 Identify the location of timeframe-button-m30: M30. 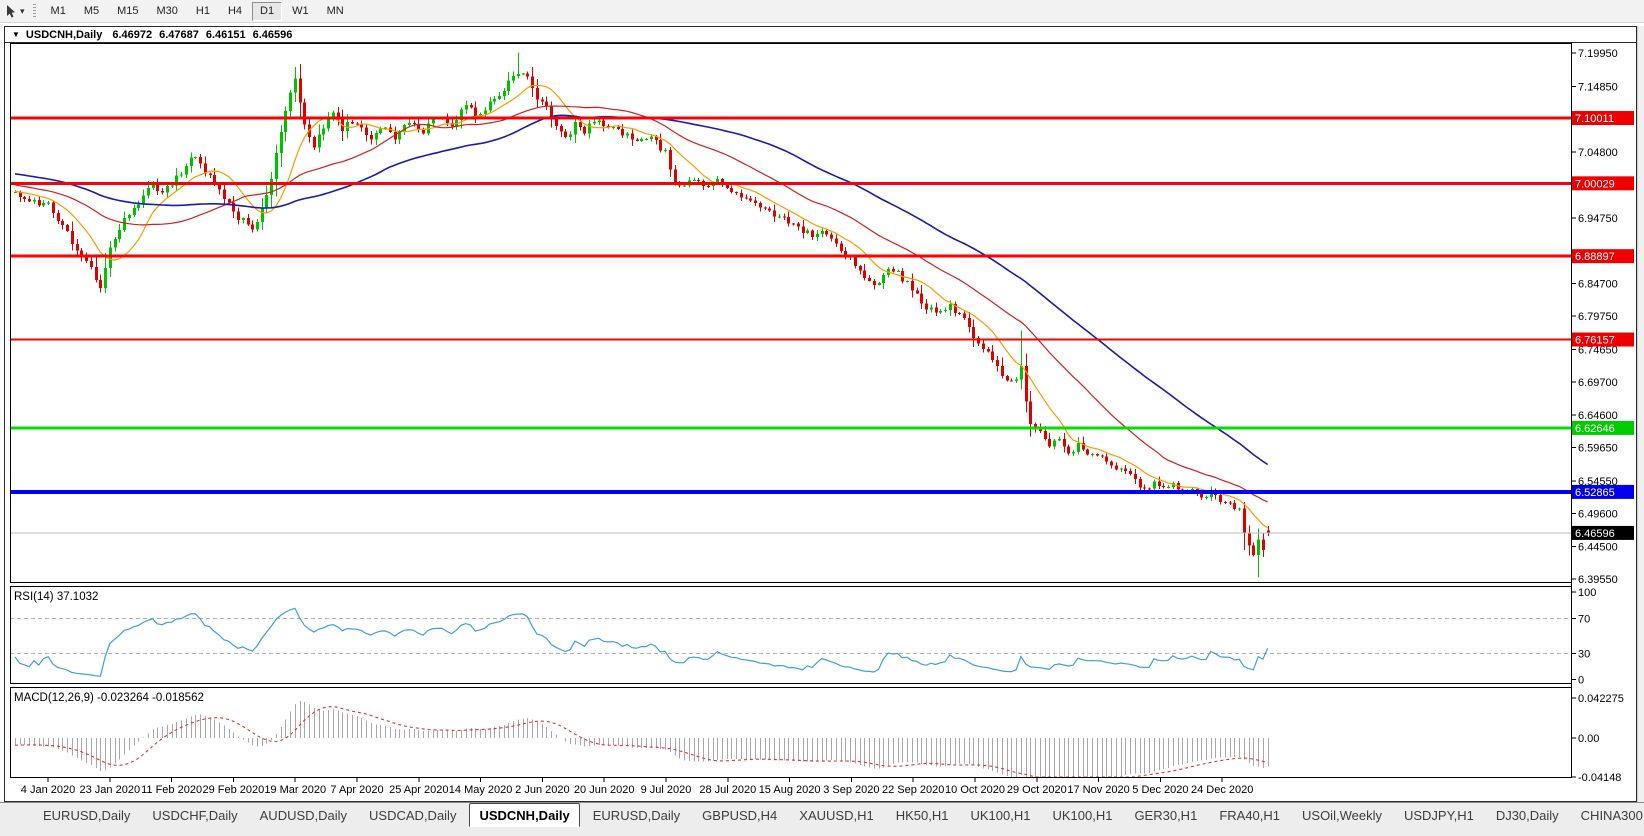
(167, 11).